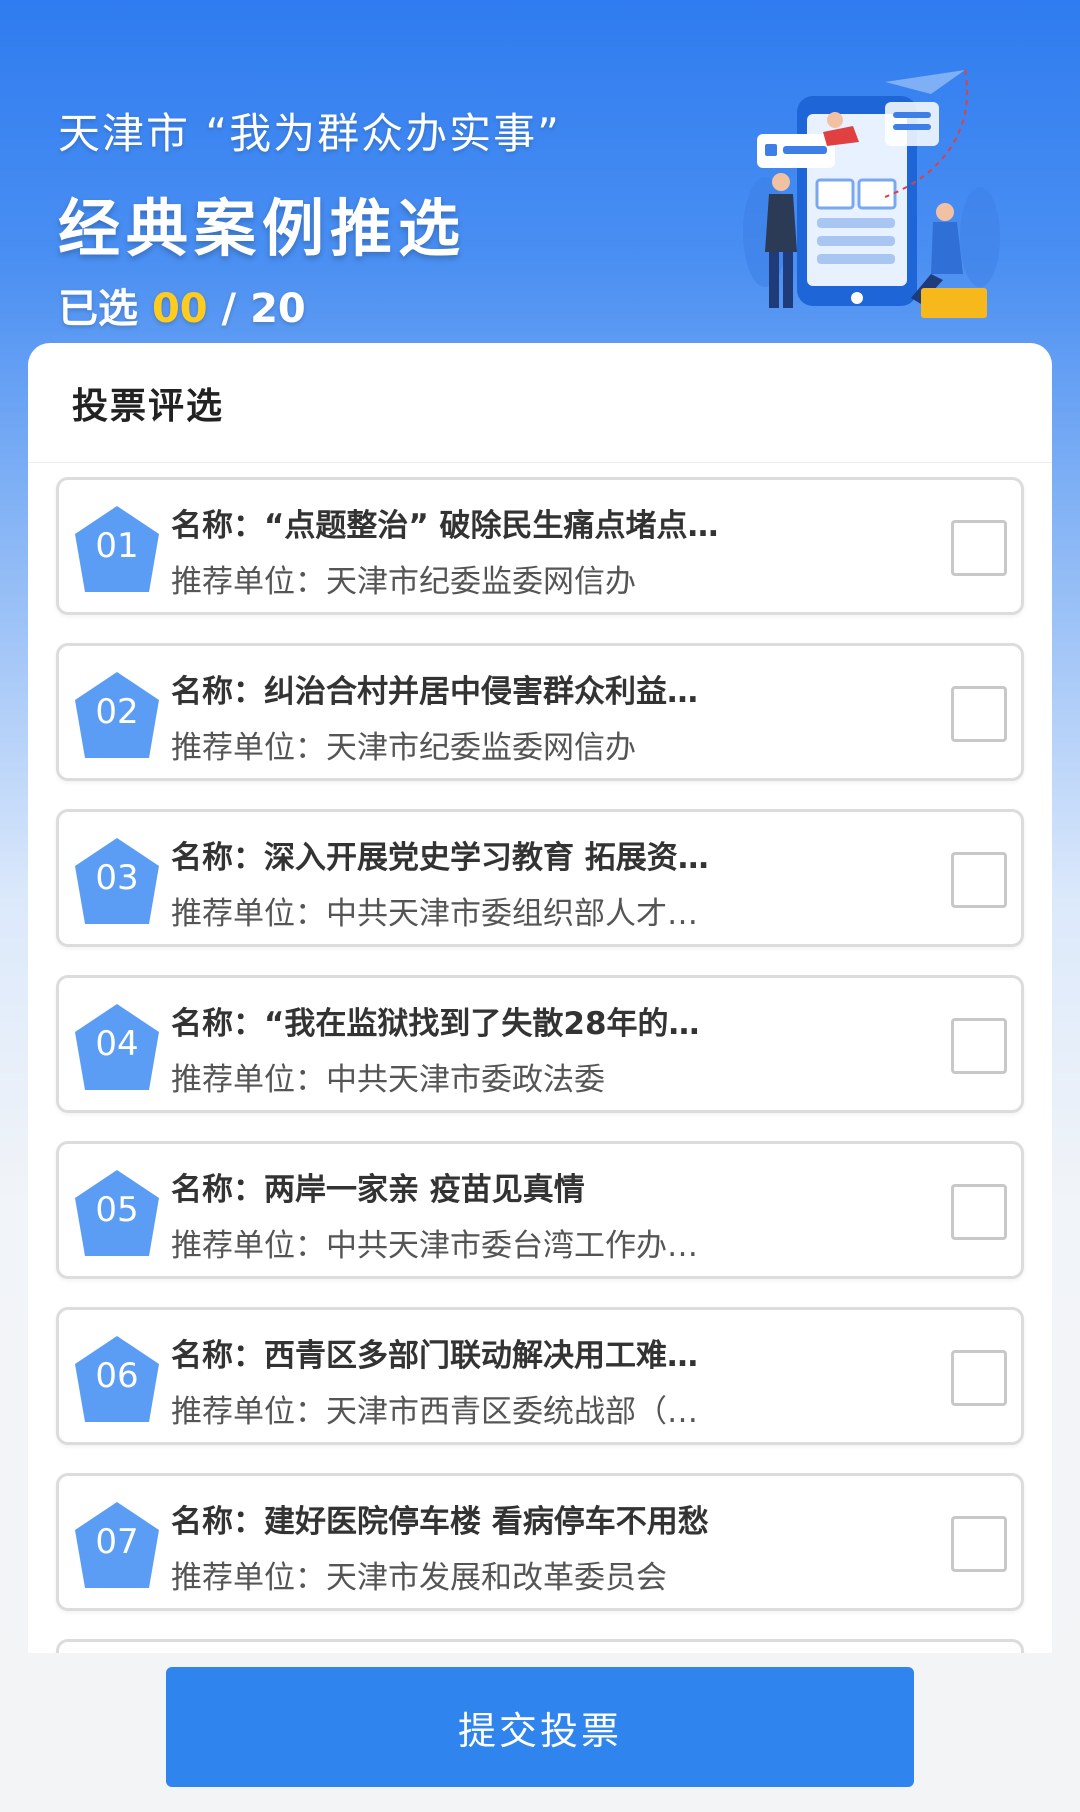  Describe the element at coordinates (278, 309) in the screenshot. I see `total-count: 20` at that location.